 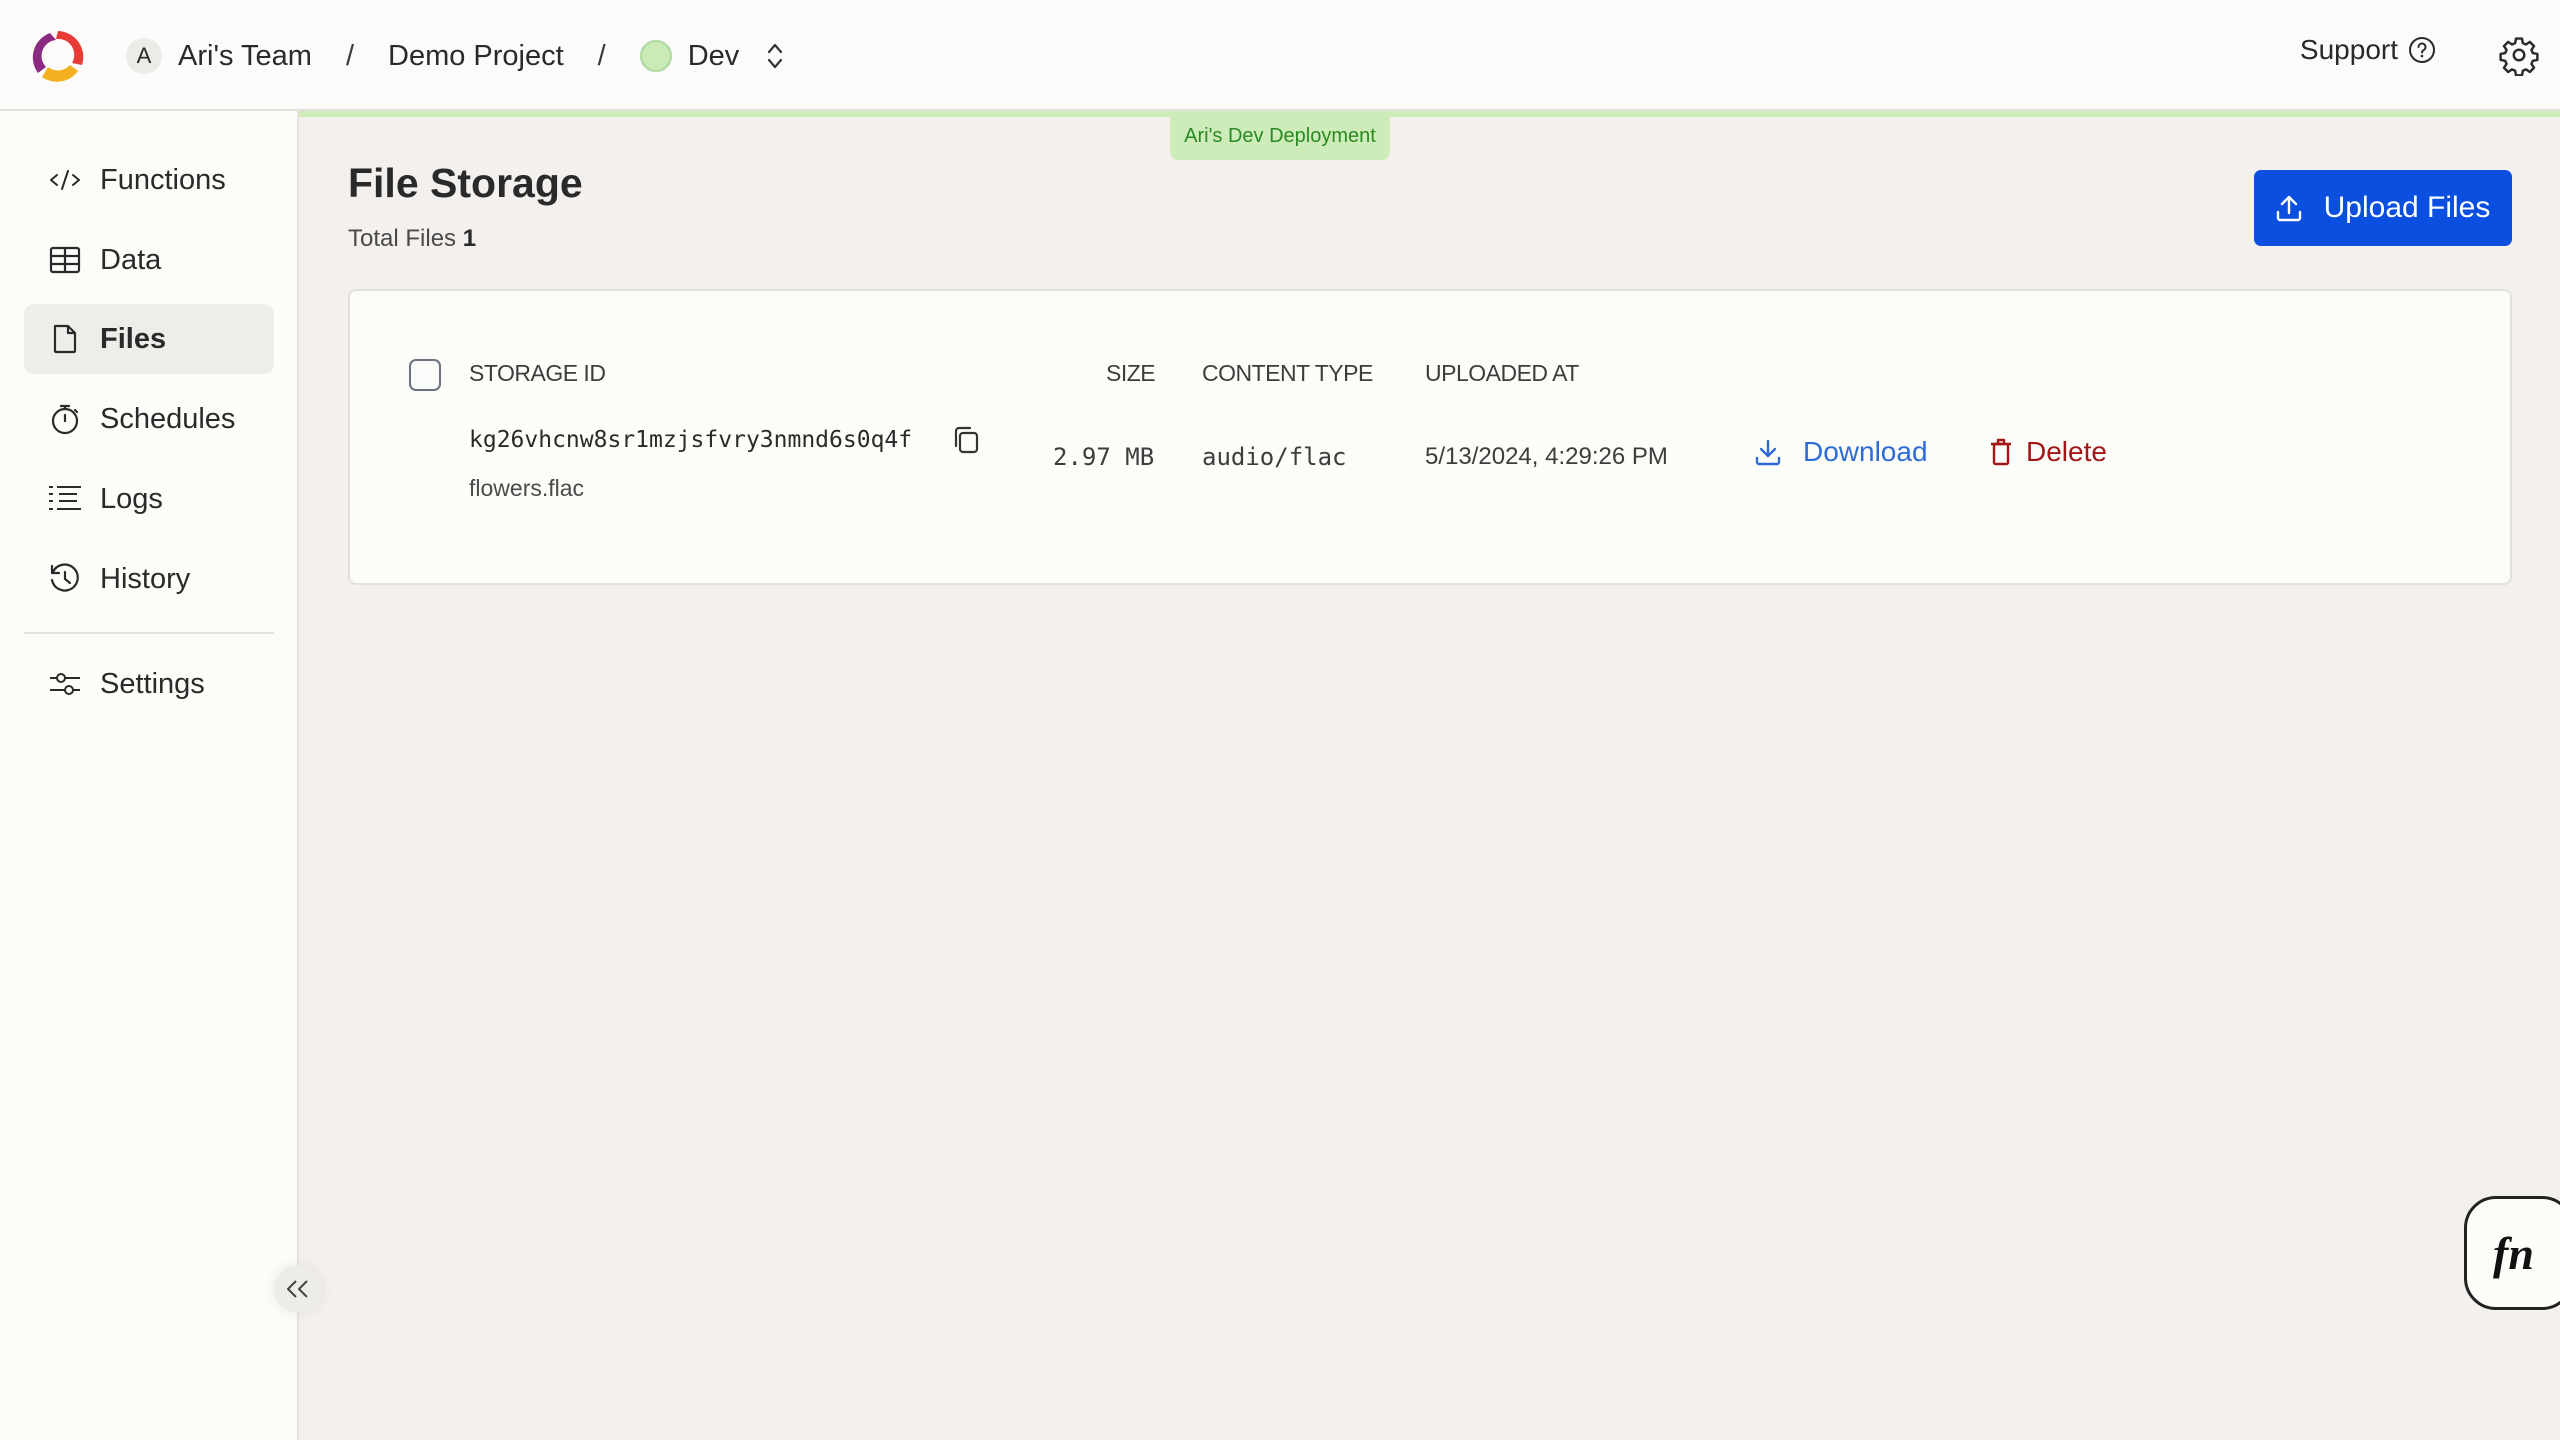 I want to click on sidebar-item-functions: Functions, so click(x=149, y=180).